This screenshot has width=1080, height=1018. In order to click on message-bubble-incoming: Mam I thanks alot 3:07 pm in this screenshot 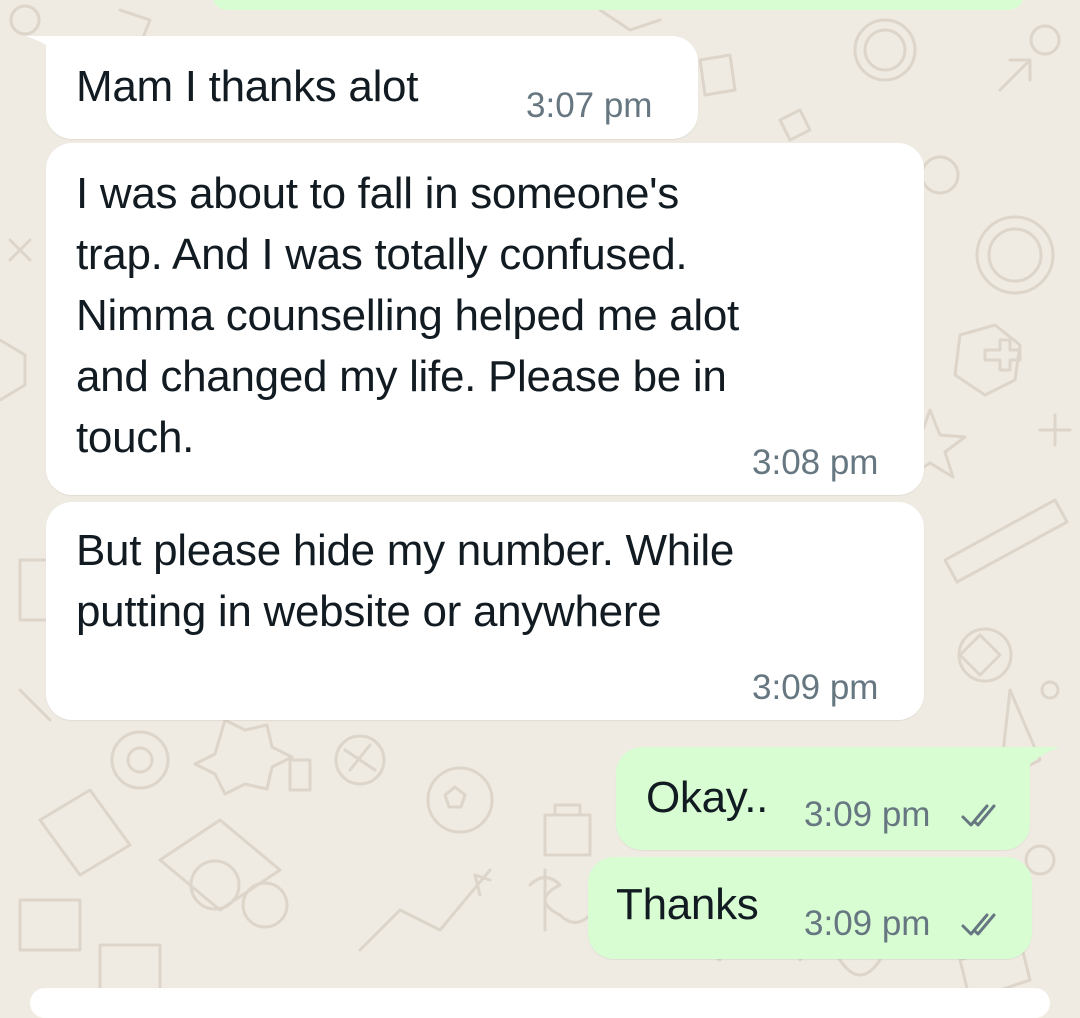, I will do `click(372, 87)`.